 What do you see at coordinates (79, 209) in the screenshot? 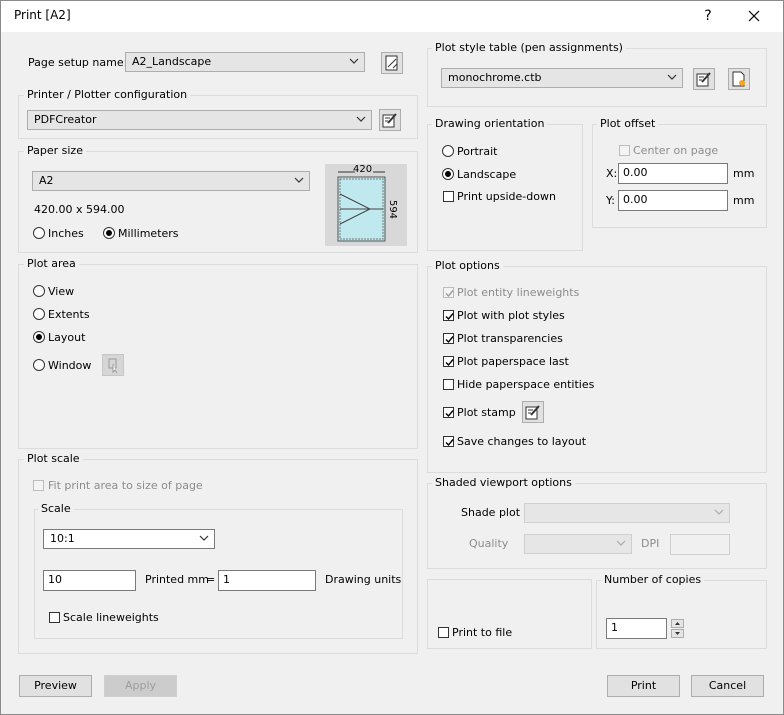
I see `paper-dimensions: 420.00 x 594.00` at bounding box center [79, 209].